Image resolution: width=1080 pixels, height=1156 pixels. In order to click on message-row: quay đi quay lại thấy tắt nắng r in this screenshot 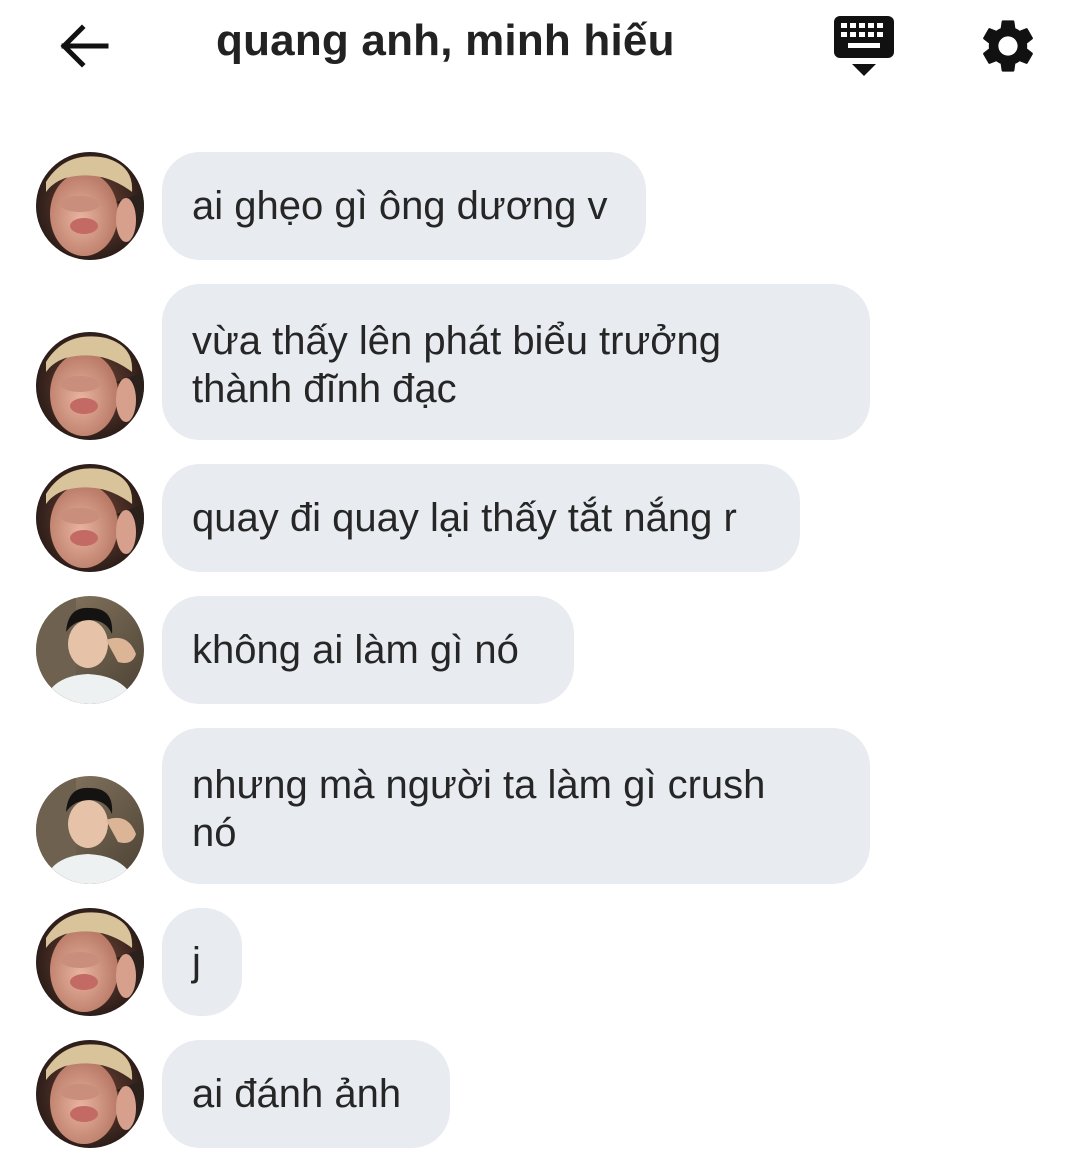, I will do `click(540, 518)`.